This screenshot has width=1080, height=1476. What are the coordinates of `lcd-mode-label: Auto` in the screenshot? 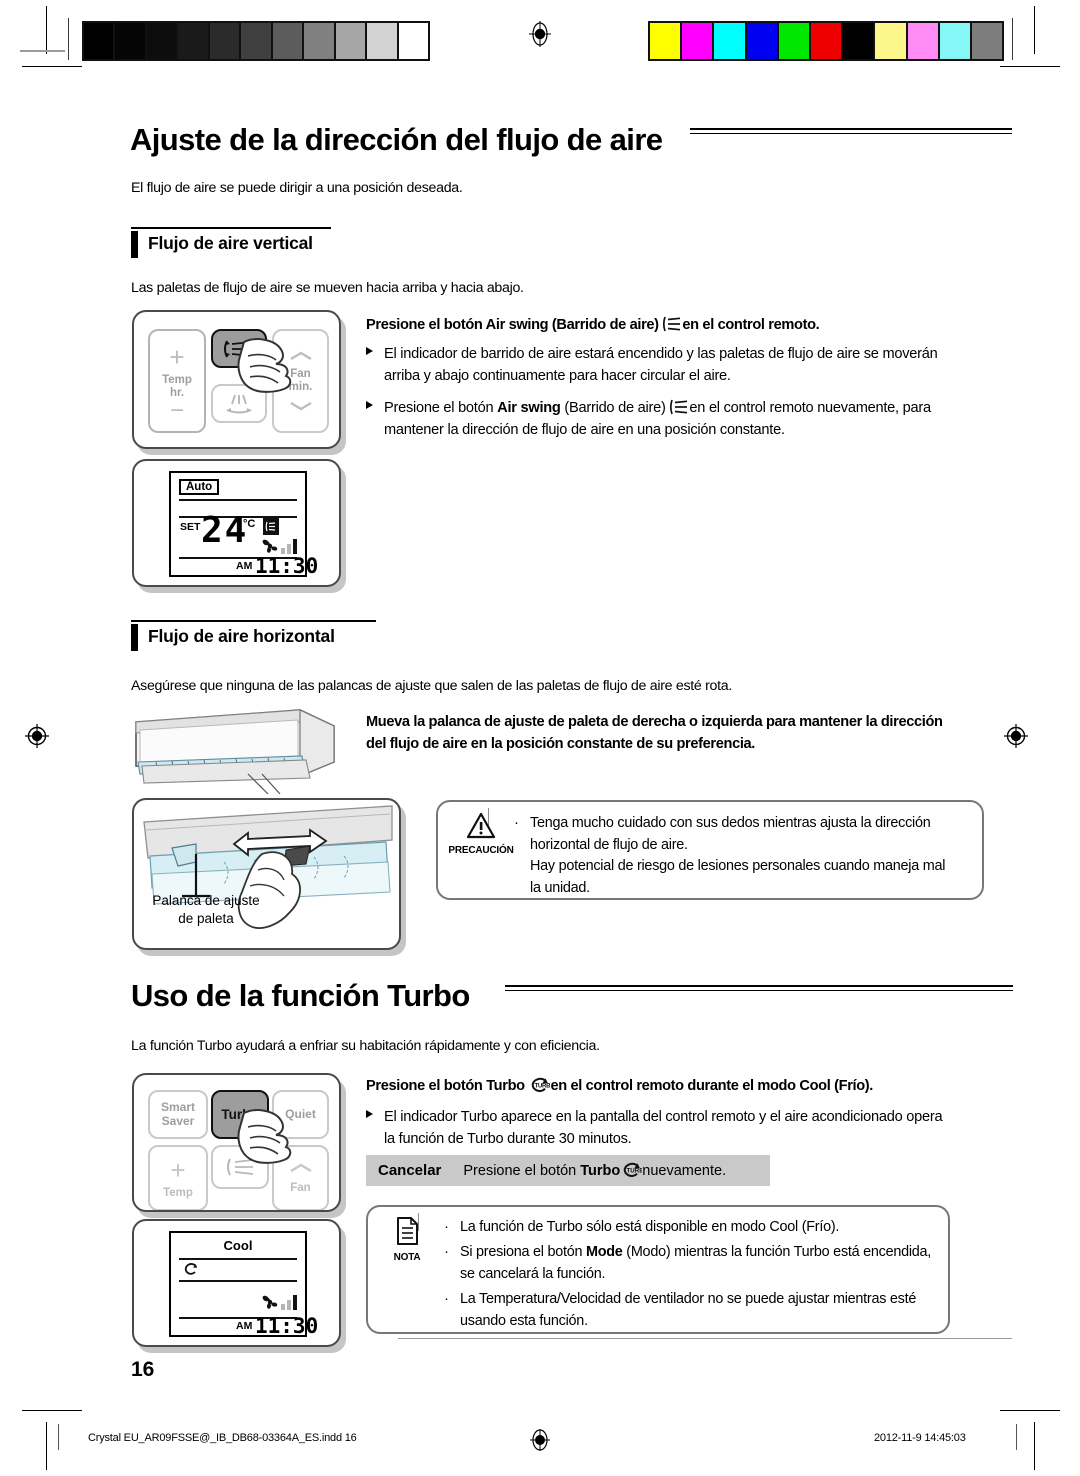 It's located at (199, 487).